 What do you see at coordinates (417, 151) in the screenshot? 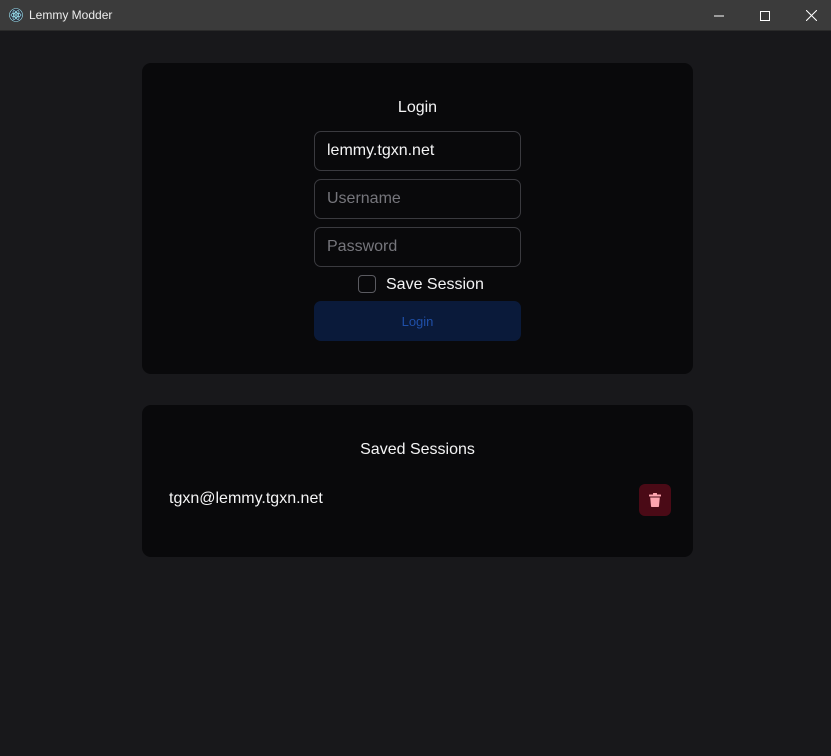
I see `instance-input` at bounding box center [417, 151].